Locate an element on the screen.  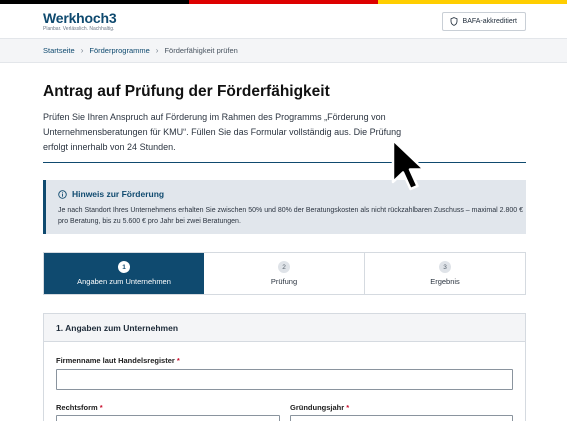
bafa-badge: BAFA-akkreditiert is located at coordinates (483, 21).